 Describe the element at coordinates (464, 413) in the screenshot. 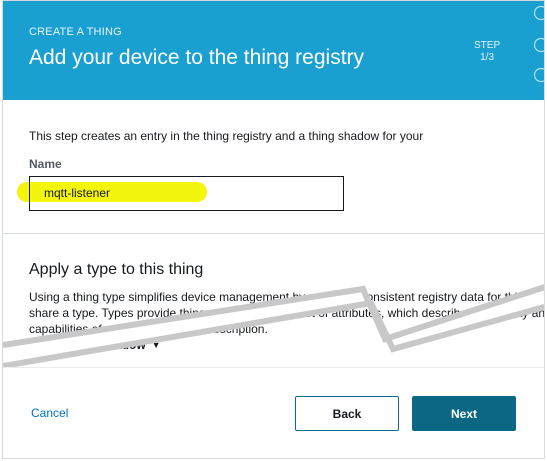

I see `next-button: Next` at that location.